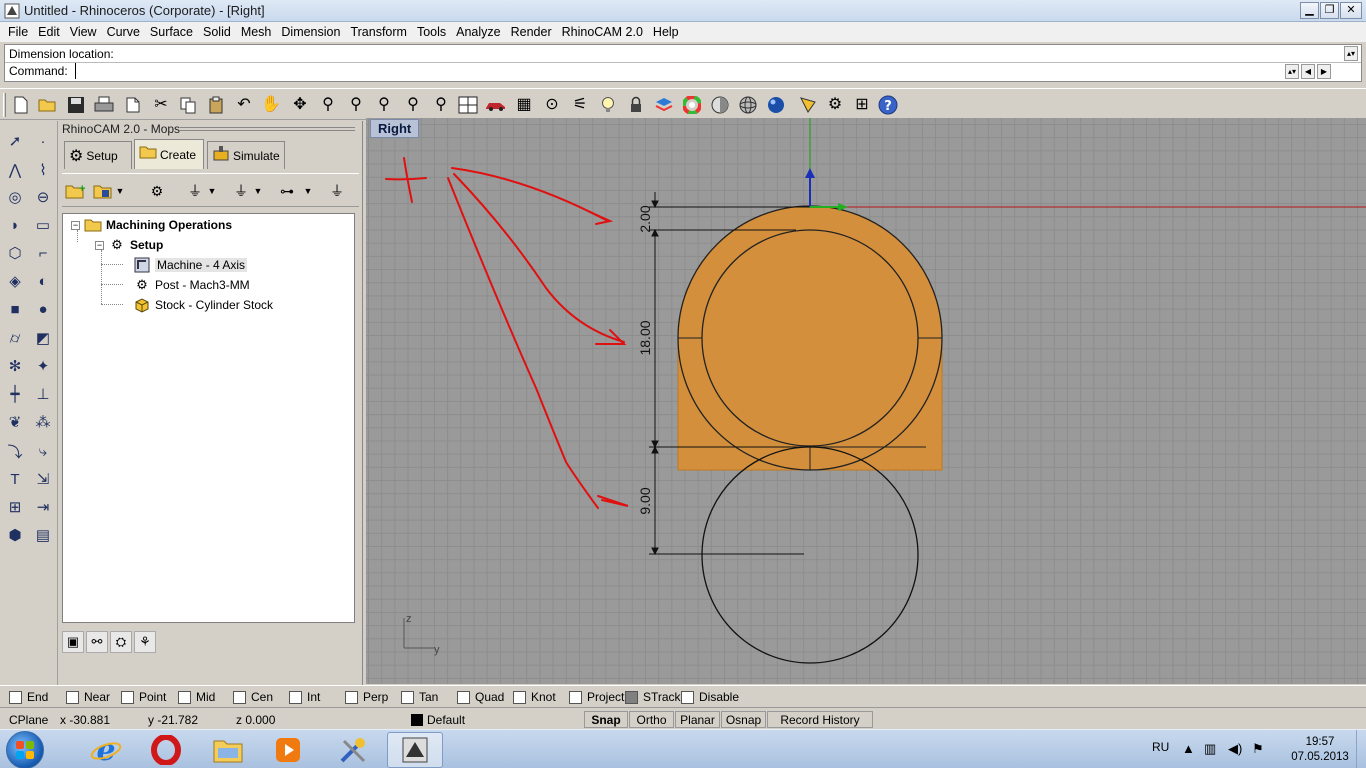  What do you see at coordinates (49, 32) in the screenshot?
I see `menu-edit: Edit` at bounding box center [49, 32].